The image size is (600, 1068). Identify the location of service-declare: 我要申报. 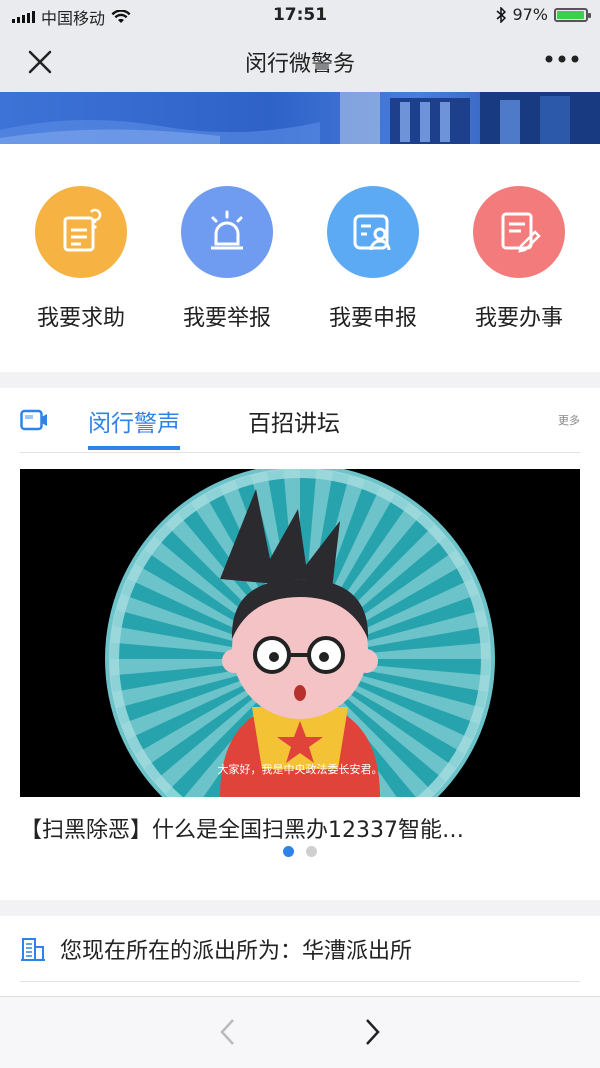
(373, 259).